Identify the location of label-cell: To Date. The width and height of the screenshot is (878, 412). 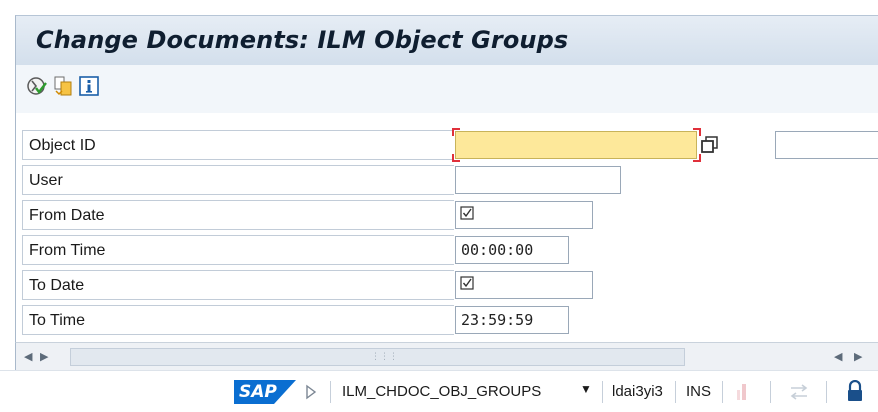
(238, 285).